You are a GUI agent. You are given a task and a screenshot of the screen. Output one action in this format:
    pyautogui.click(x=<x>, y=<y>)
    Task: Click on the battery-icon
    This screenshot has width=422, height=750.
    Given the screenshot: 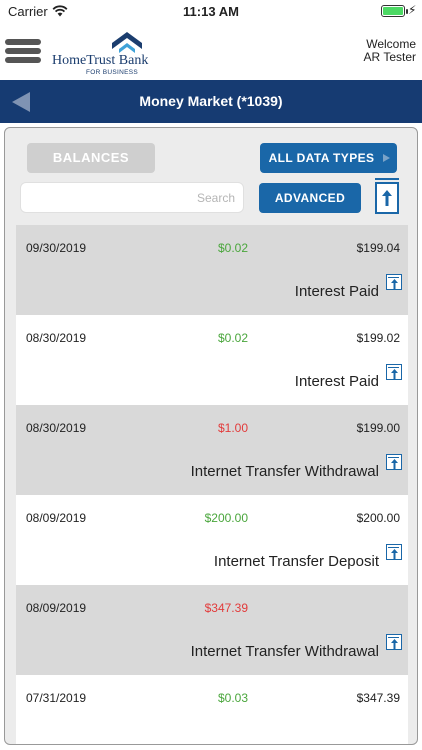 What is the action you would take?
    pyautogui.click(x=394, y=11)
    